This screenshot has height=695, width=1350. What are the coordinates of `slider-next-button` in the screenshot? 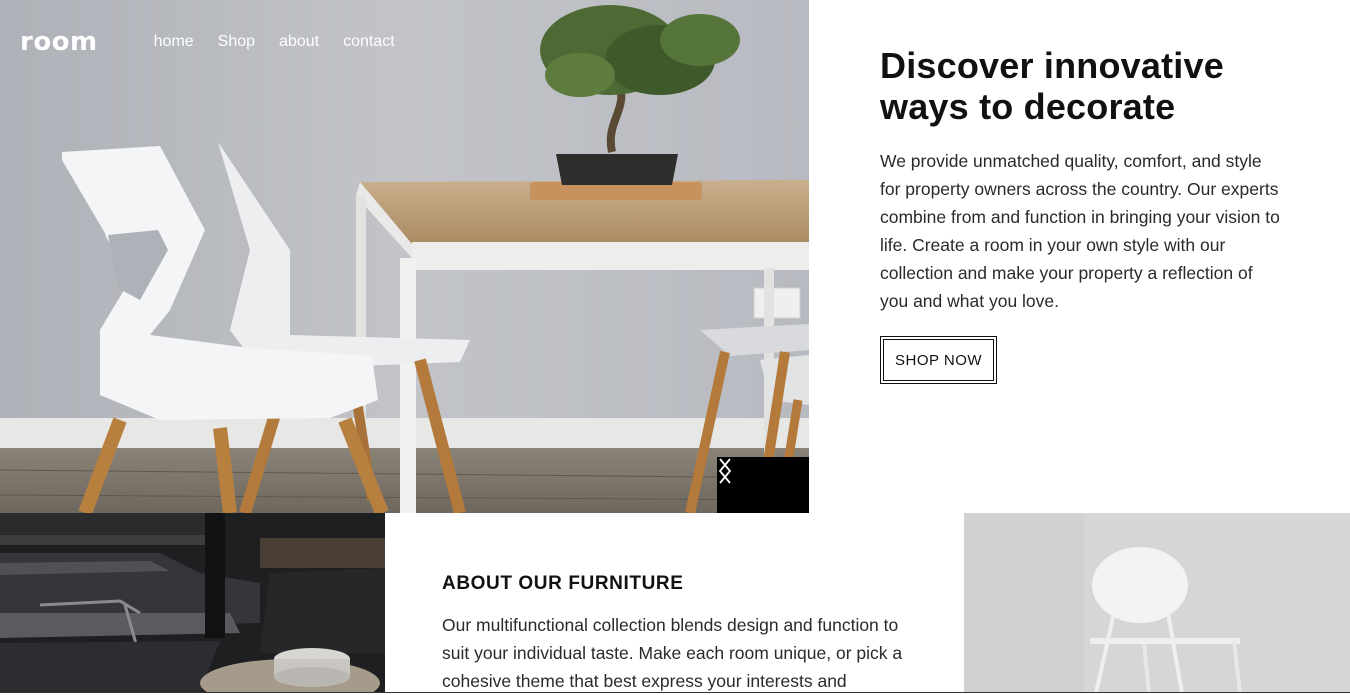 It's located at (764, 485).